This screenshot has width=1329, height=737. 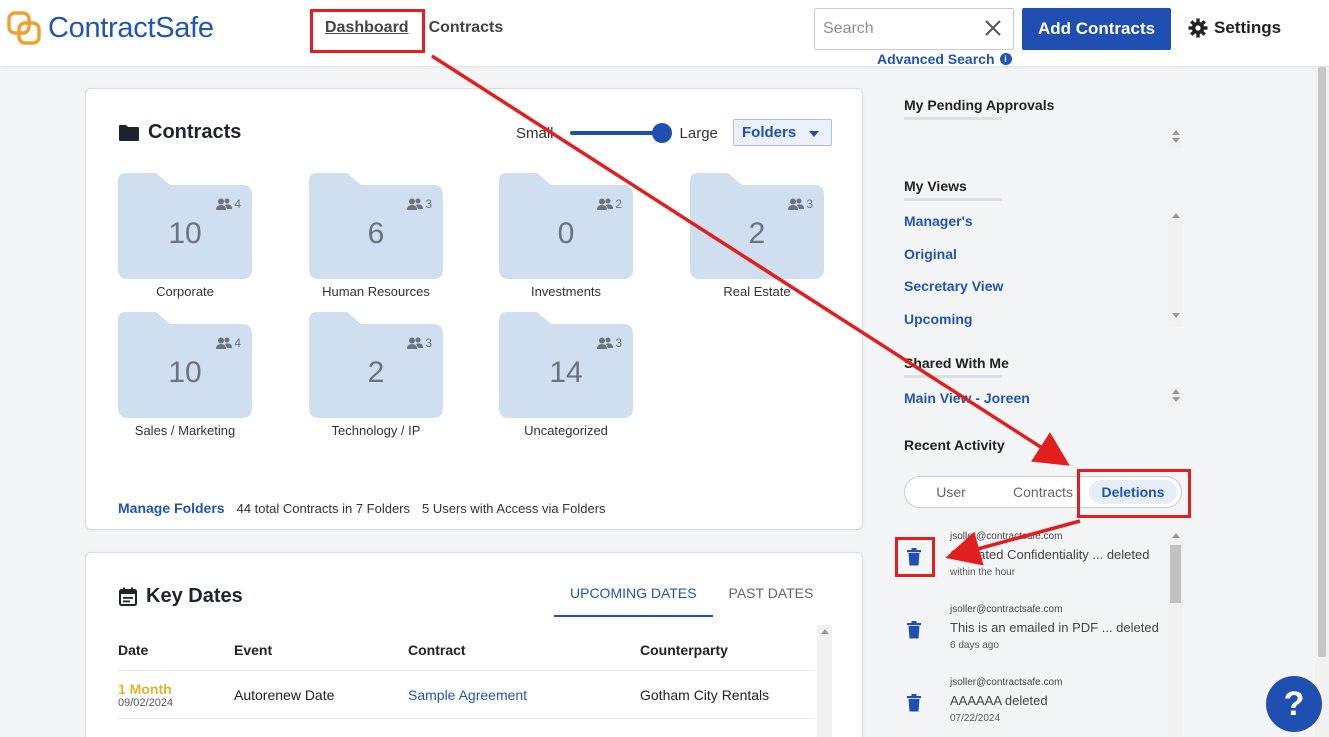 I want to click on shared-scrollbar, so click(x=1175, y=397).